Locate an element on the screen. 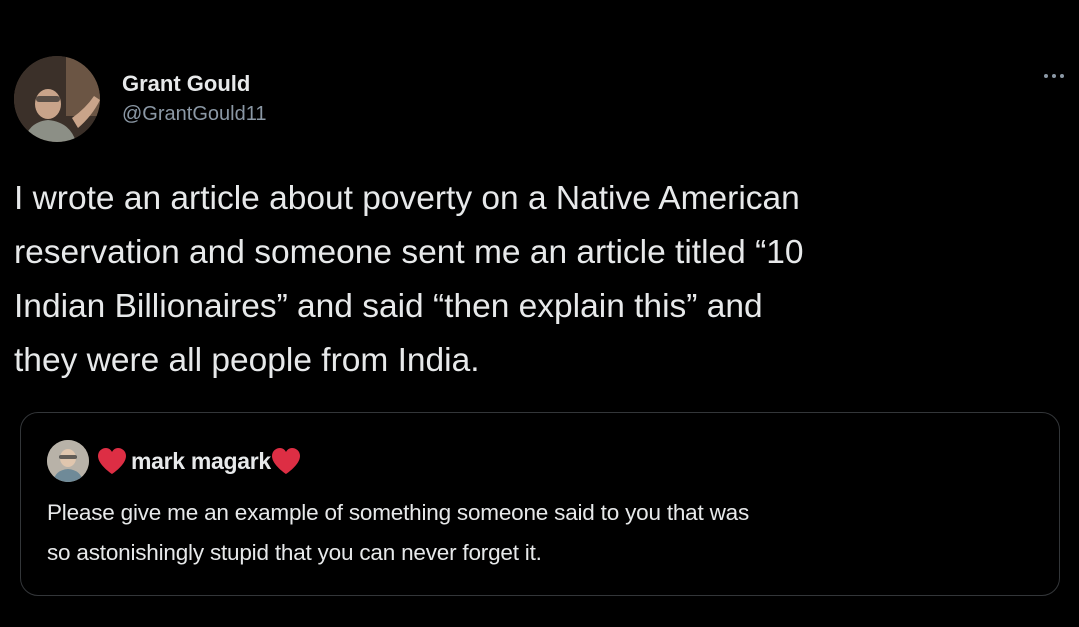 This screenshot has height=627, width=1079. quoted-tweet-author: mark magark is located at coordinates (174, 461).